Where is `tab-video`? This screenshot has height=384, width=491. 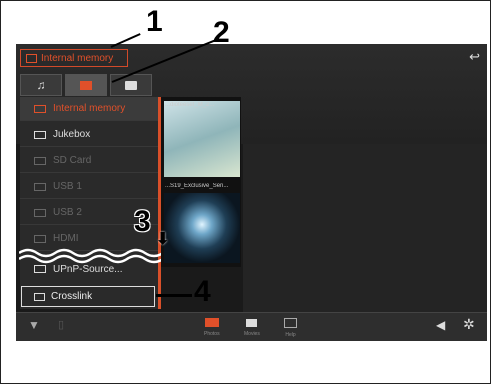 tab-video is located at coordinates (131, 85).